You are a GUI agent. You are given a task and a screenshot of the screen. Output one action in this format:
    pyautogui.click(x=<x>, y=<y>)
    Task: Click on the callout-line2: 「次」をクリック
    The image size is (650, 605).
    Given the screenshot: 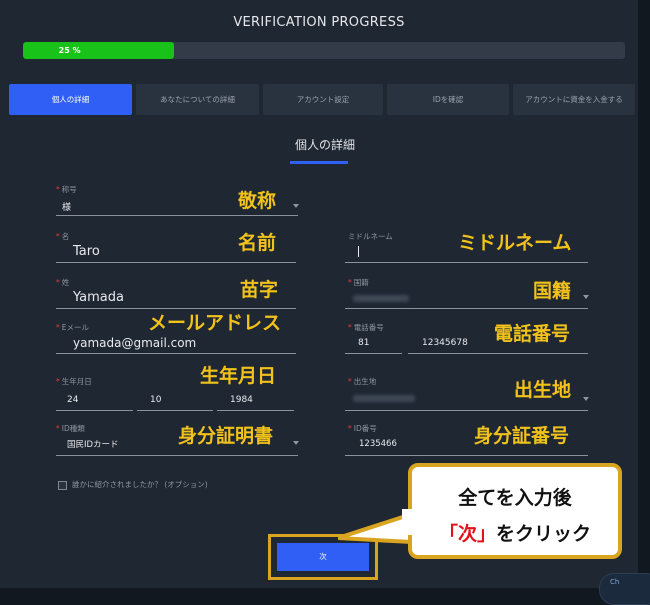 What is the action you would take?
    pyautogui.click(x=515, y=532)
    